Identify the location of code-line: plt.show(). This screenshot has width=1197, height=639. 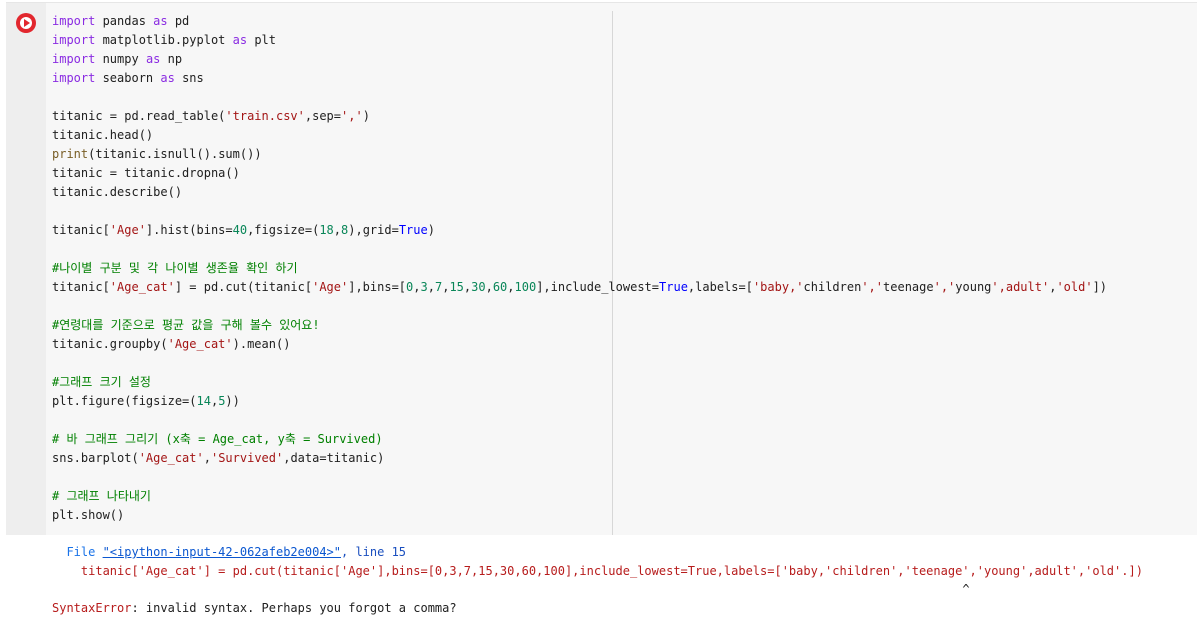
(579, 515).